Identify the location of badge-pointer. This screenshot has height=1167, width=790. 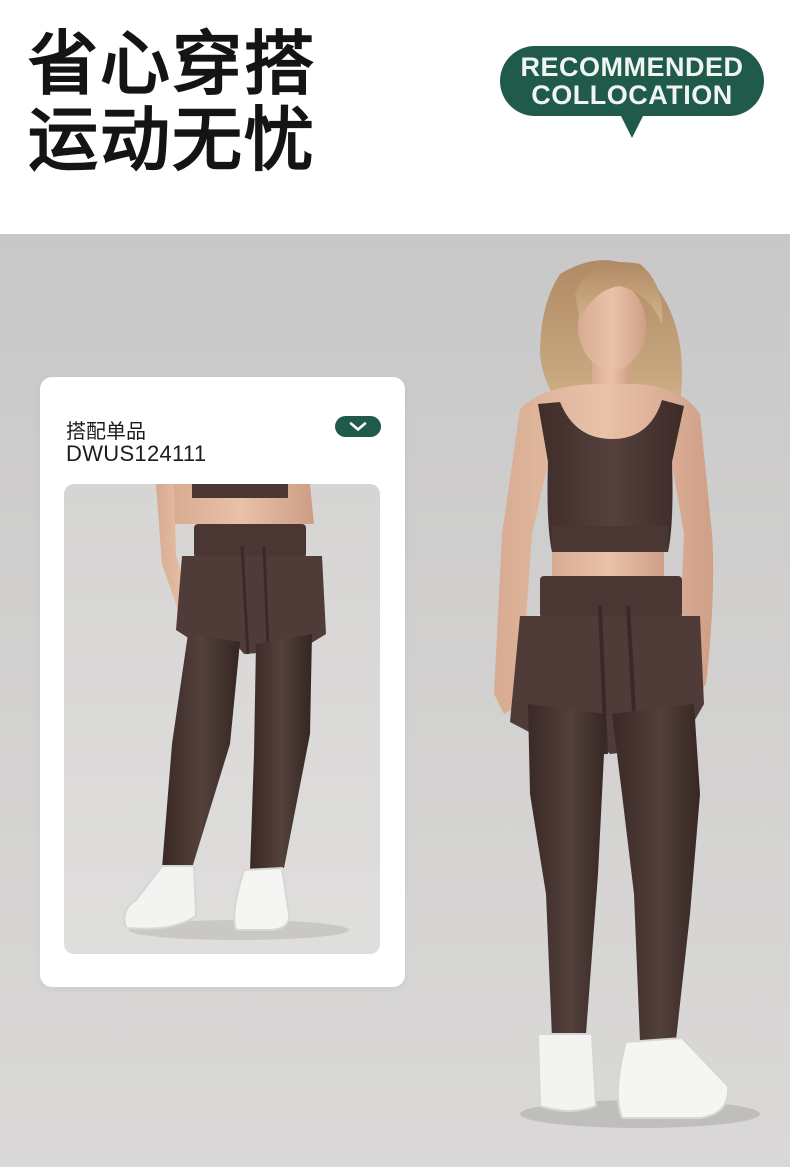
(632, 124).